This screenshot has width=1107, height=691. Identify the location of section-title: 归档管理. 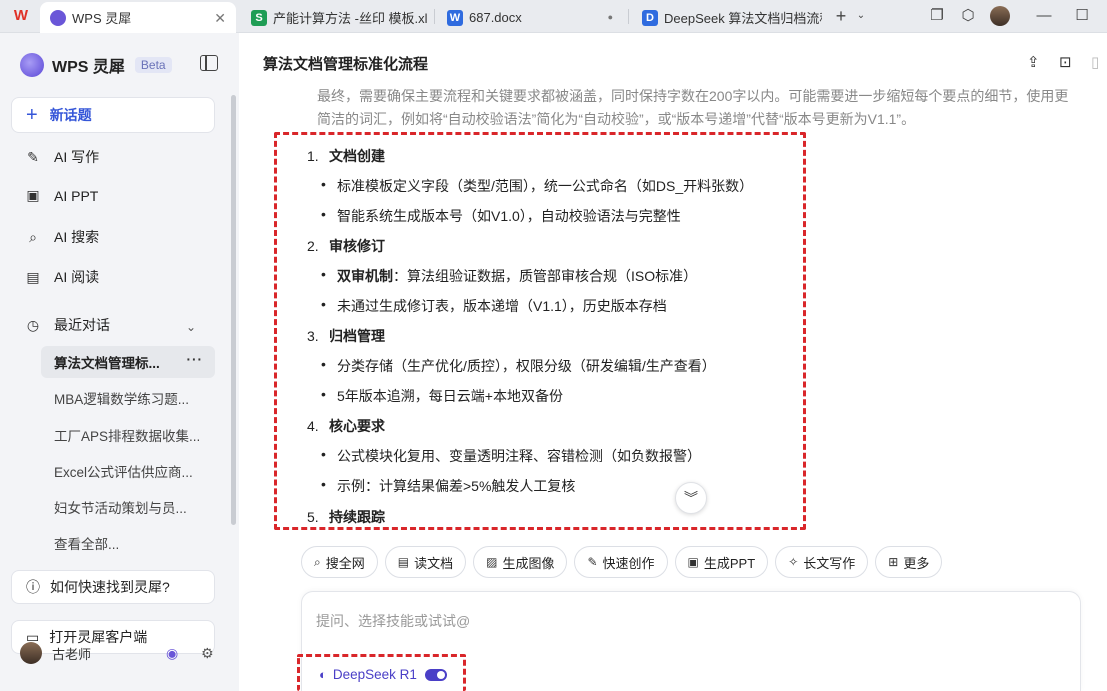
(357, 336).